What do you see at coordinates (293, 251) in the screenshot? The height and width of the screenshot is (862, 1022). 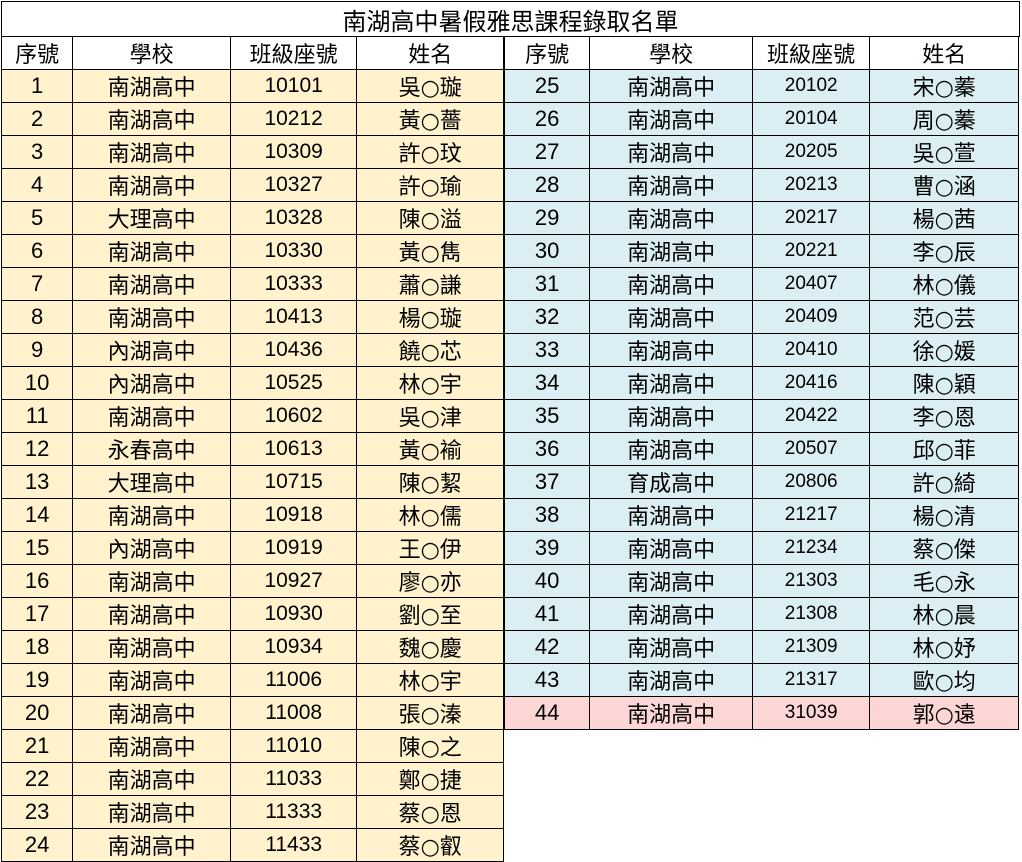 I see `class-seat-cell: 10330` at bounding box center [293, 251].